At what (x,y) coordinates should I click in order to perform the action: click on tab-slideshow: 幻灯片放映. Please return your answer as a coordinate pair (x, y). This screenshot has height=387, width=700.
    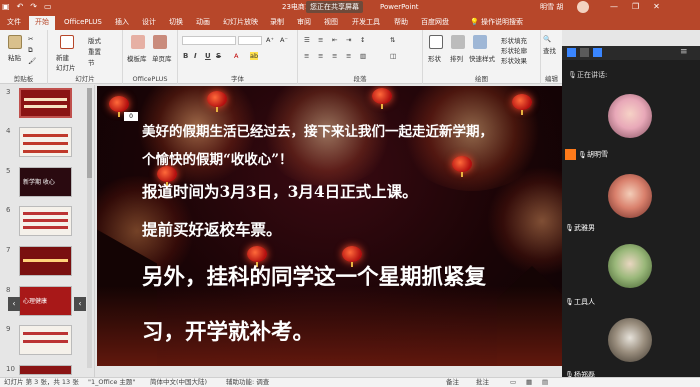
    Looking at the image, I should click on (240, 22).